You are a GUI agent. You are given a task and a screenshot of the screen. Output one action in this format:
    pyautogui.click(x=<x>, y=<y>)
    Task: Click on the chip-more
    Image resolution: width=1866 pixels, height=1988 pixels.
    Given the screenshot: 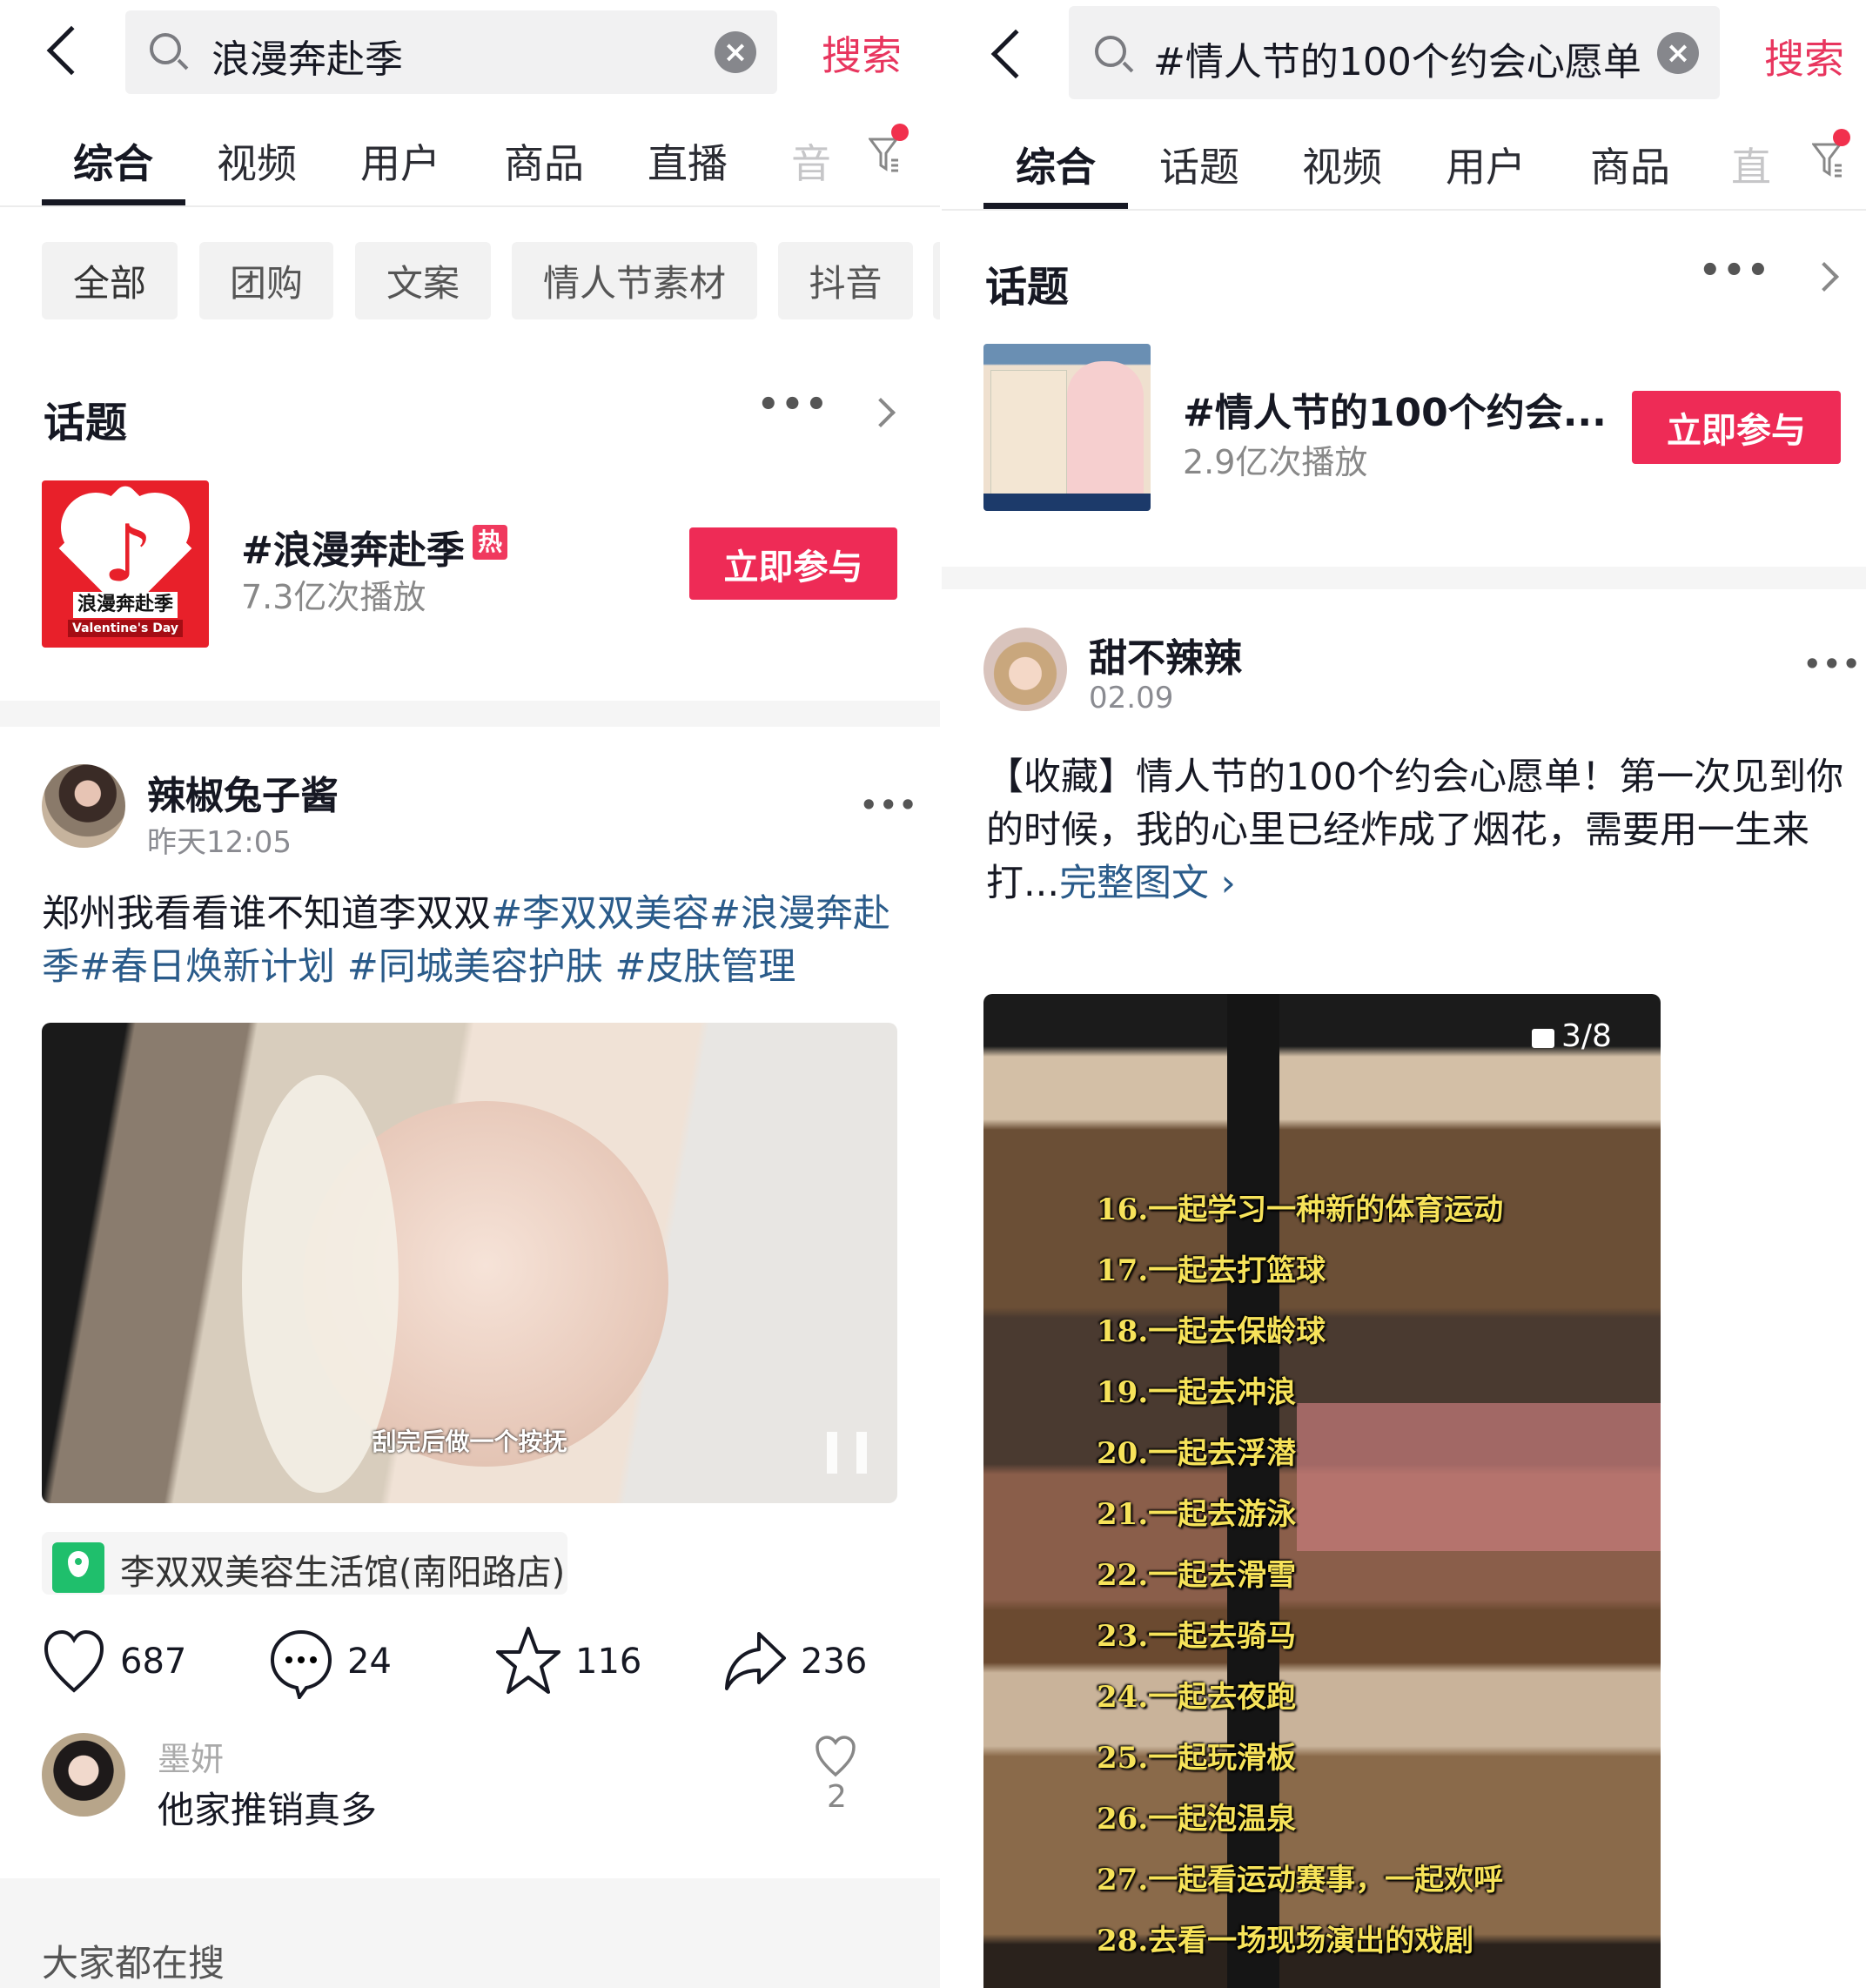 What is the action you would take?
    pyautogui.click(x=936, y=281)
    